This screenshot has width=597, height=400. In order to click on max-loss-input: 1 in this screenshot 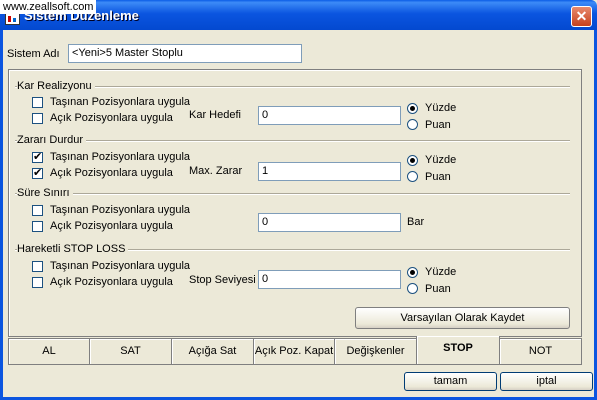, I will do `click(329, 171)`.